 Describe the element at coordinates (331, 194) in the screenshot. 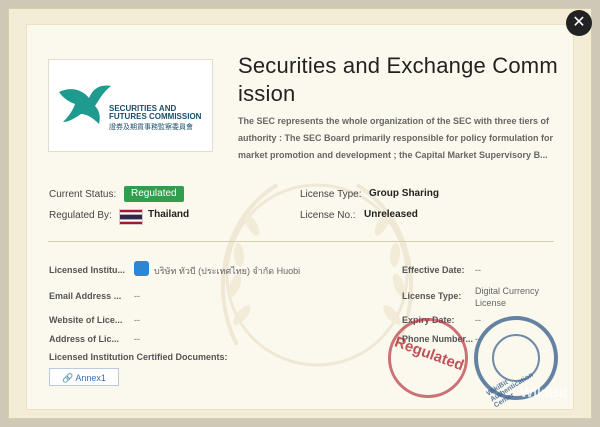

I see `license-type-label: License Type:` at that location.